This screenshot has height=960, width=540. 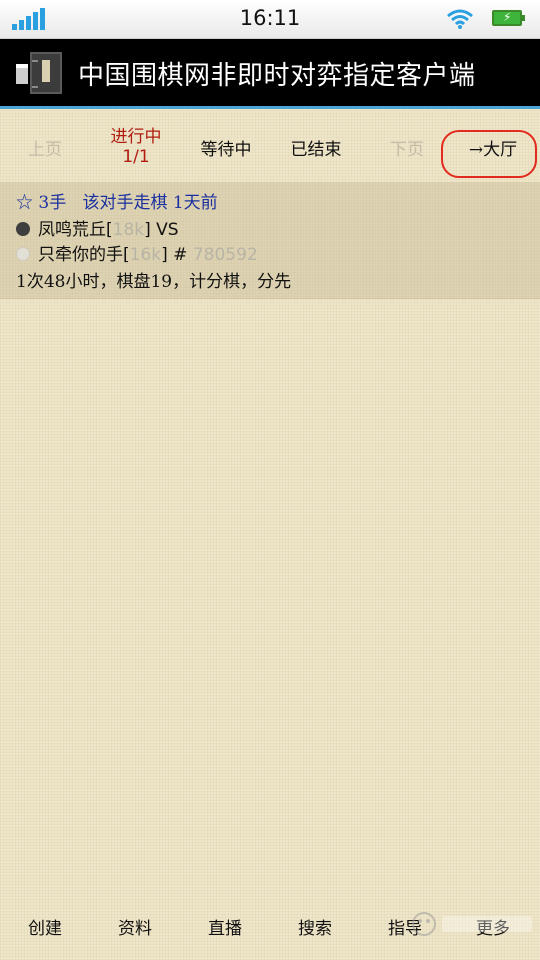 What do you see at coordinates (405, 926) in the screenshot?
I see `tab-coaching: 指导` at bounding box center [405, 926].